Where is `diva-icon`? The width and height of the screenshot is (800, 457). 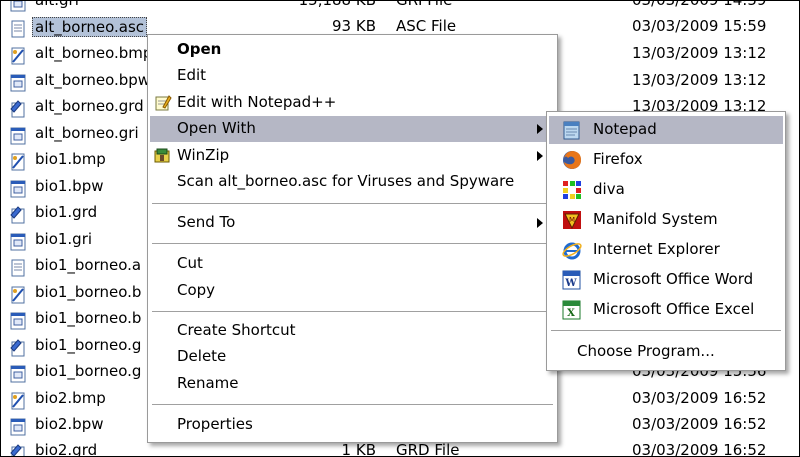 diva-icon is located at coordinates (572, 190).